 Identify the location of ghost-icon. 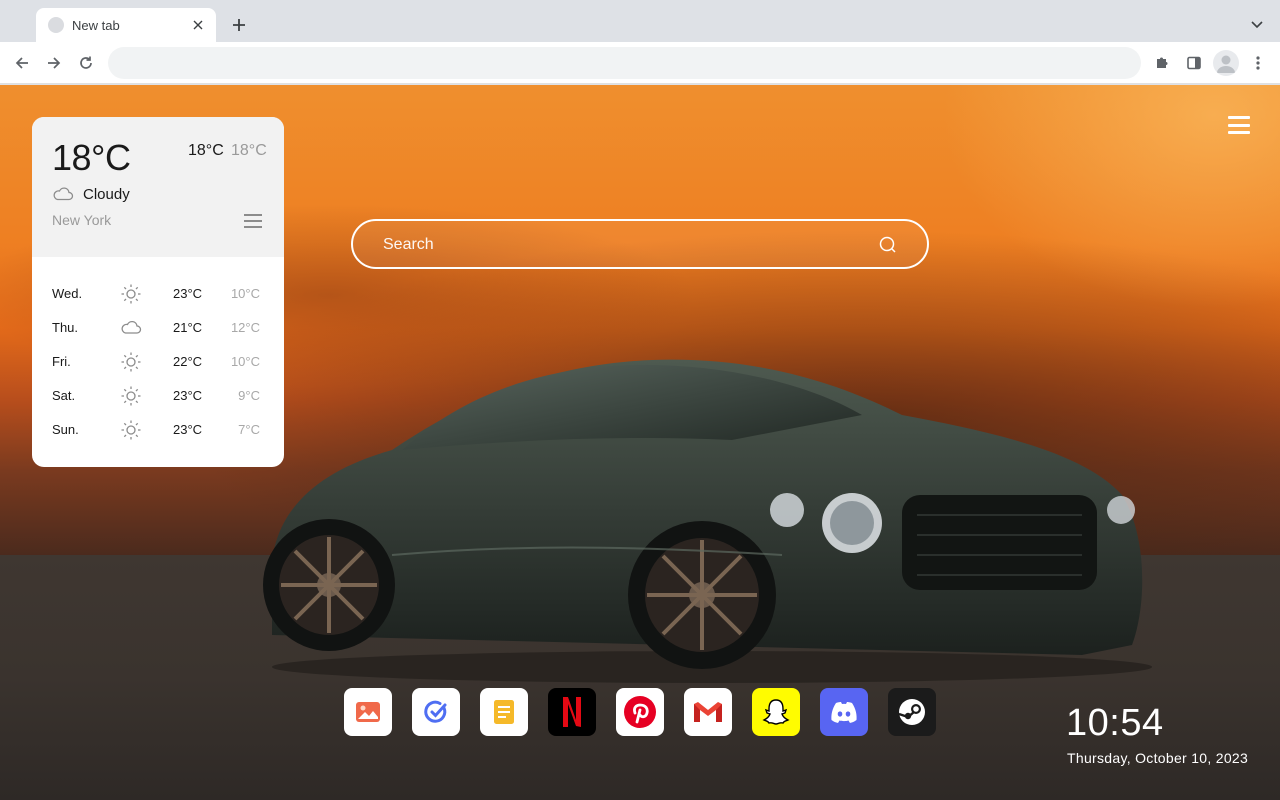
(776, 712).